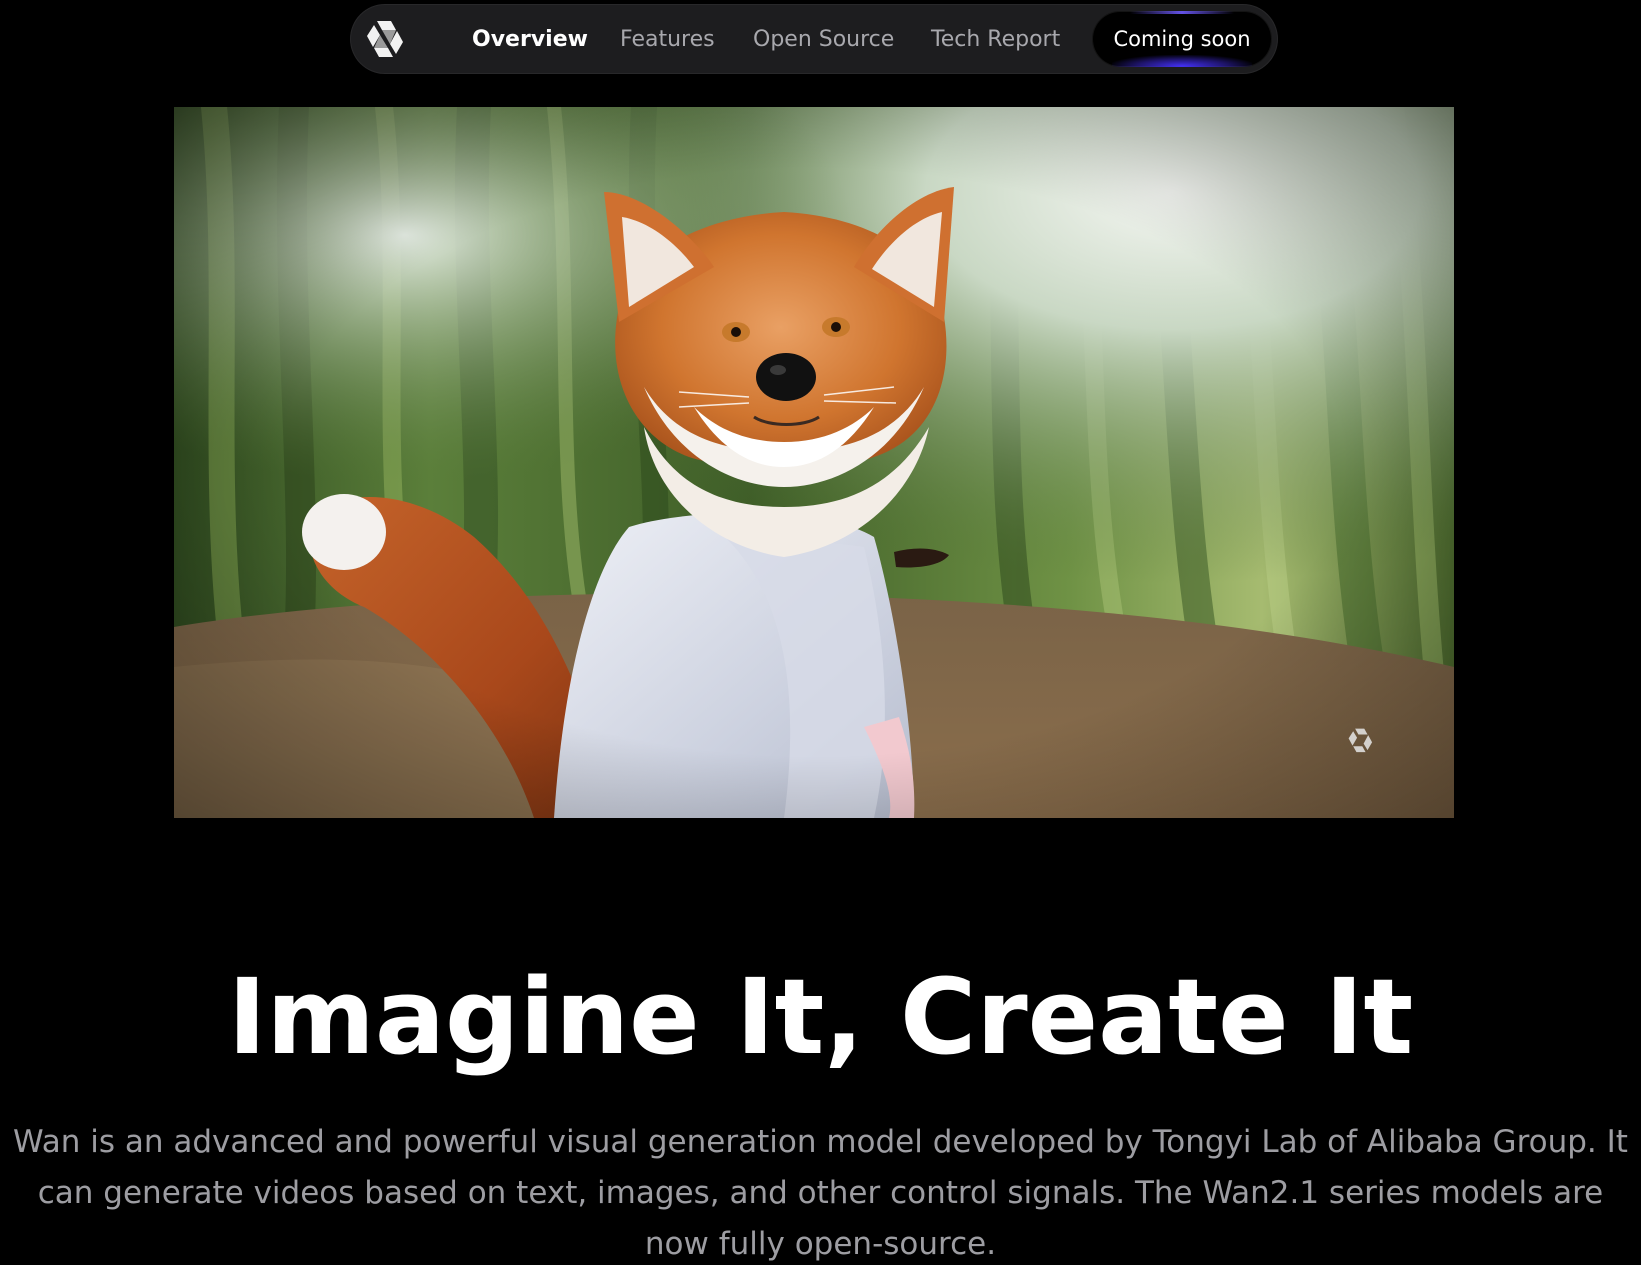  I want to click on nav-item-tech-report: Tech Report, so click(995, 39).